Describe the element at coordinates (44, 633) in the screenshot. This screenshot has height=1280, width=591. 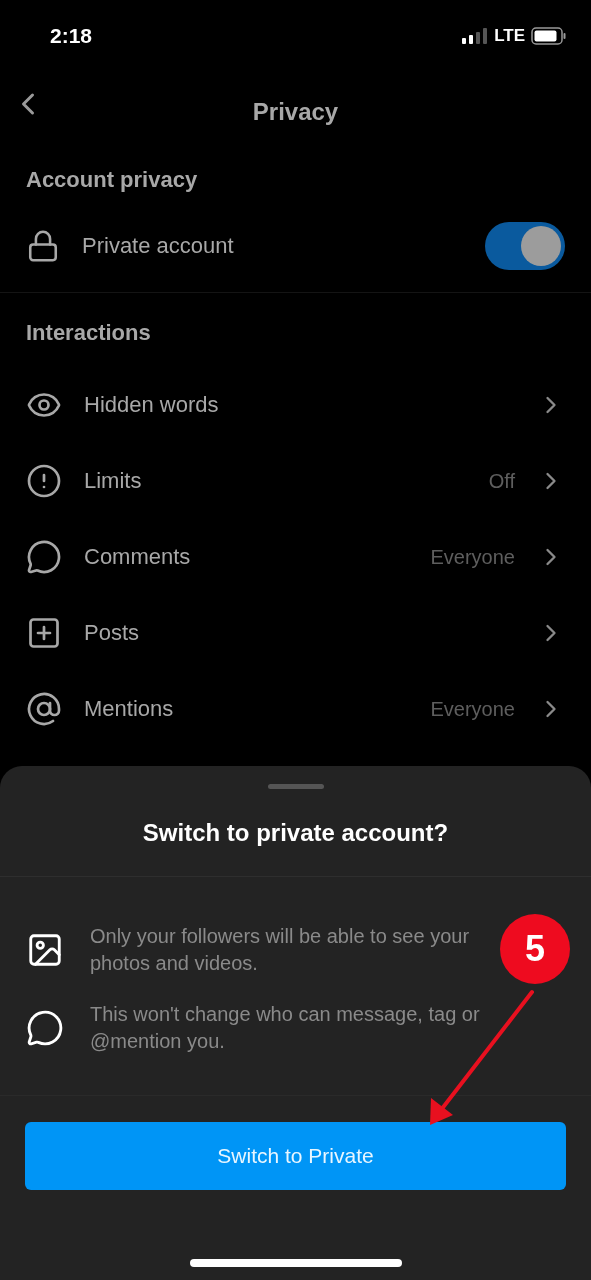
I see `plus-square-icon` at that location.